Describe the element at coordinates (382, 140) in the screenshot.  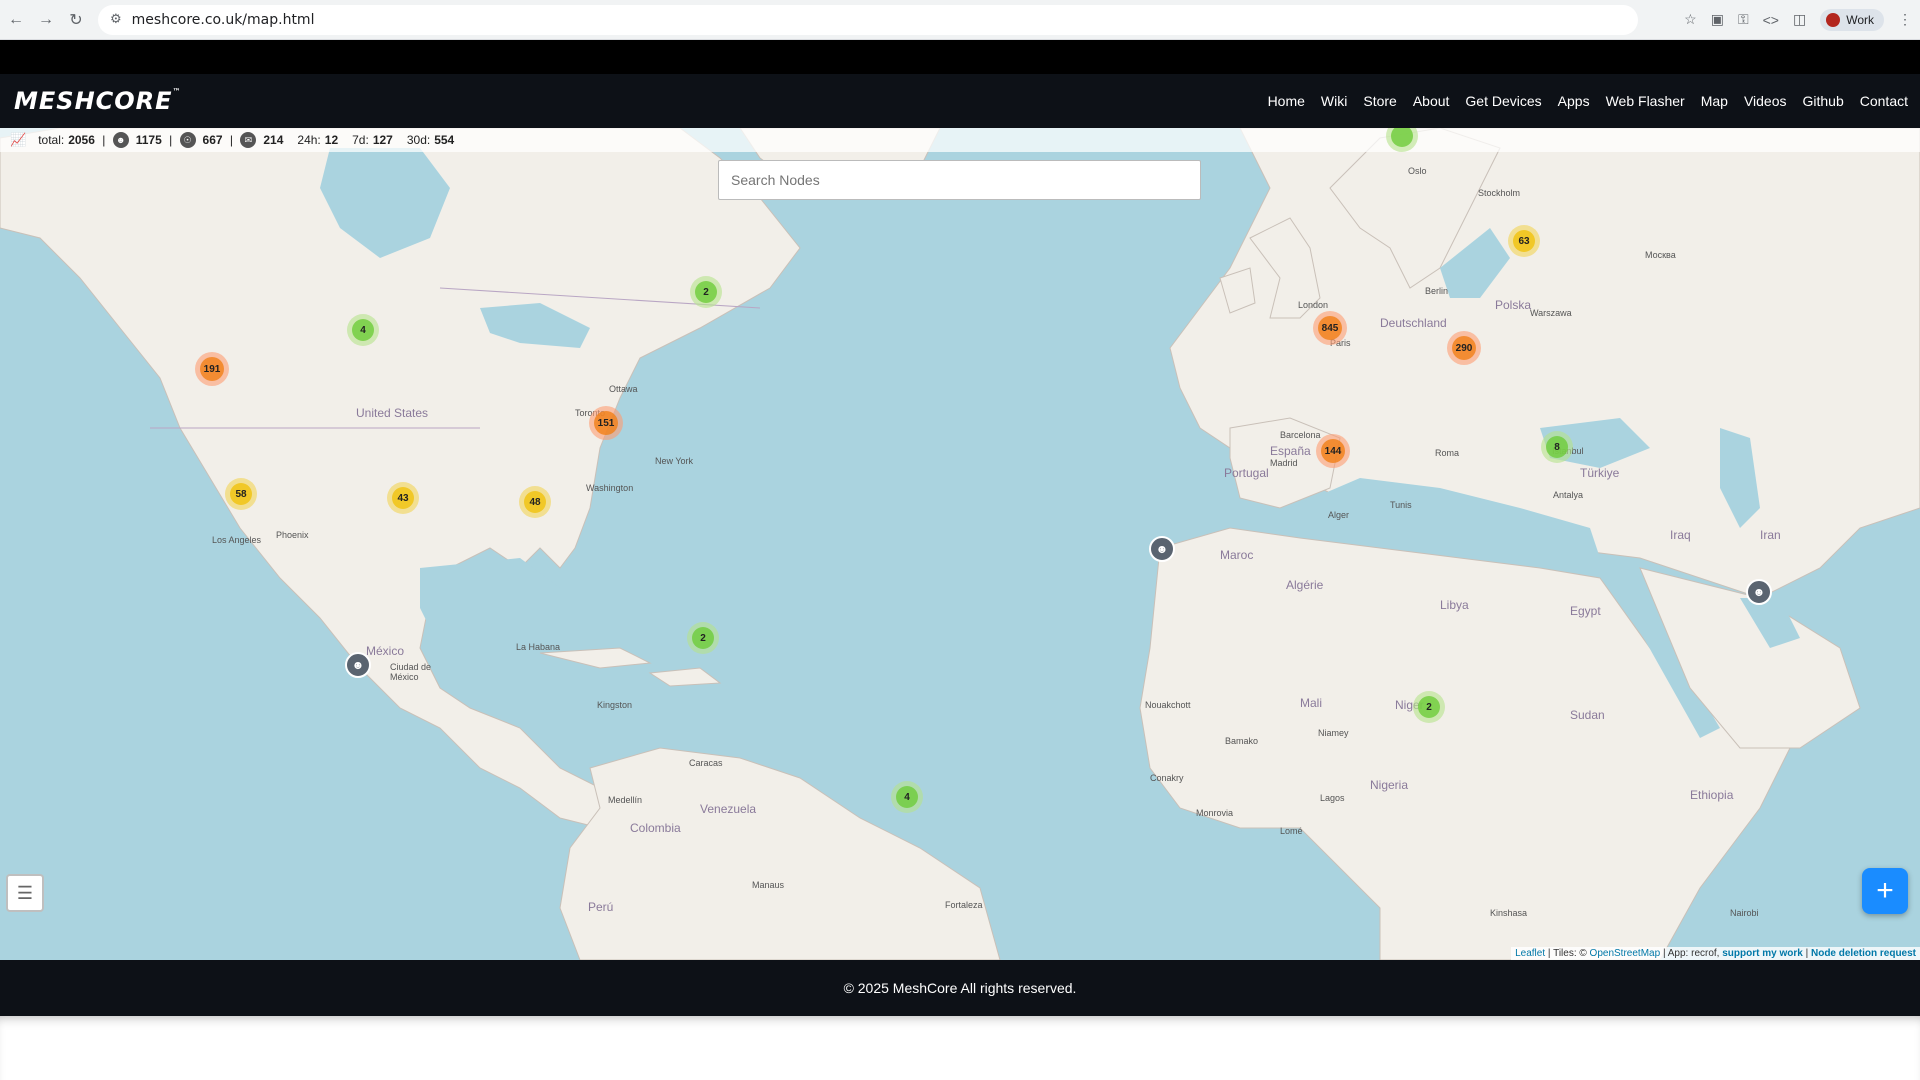
I see `d7-count: 127` at that location.